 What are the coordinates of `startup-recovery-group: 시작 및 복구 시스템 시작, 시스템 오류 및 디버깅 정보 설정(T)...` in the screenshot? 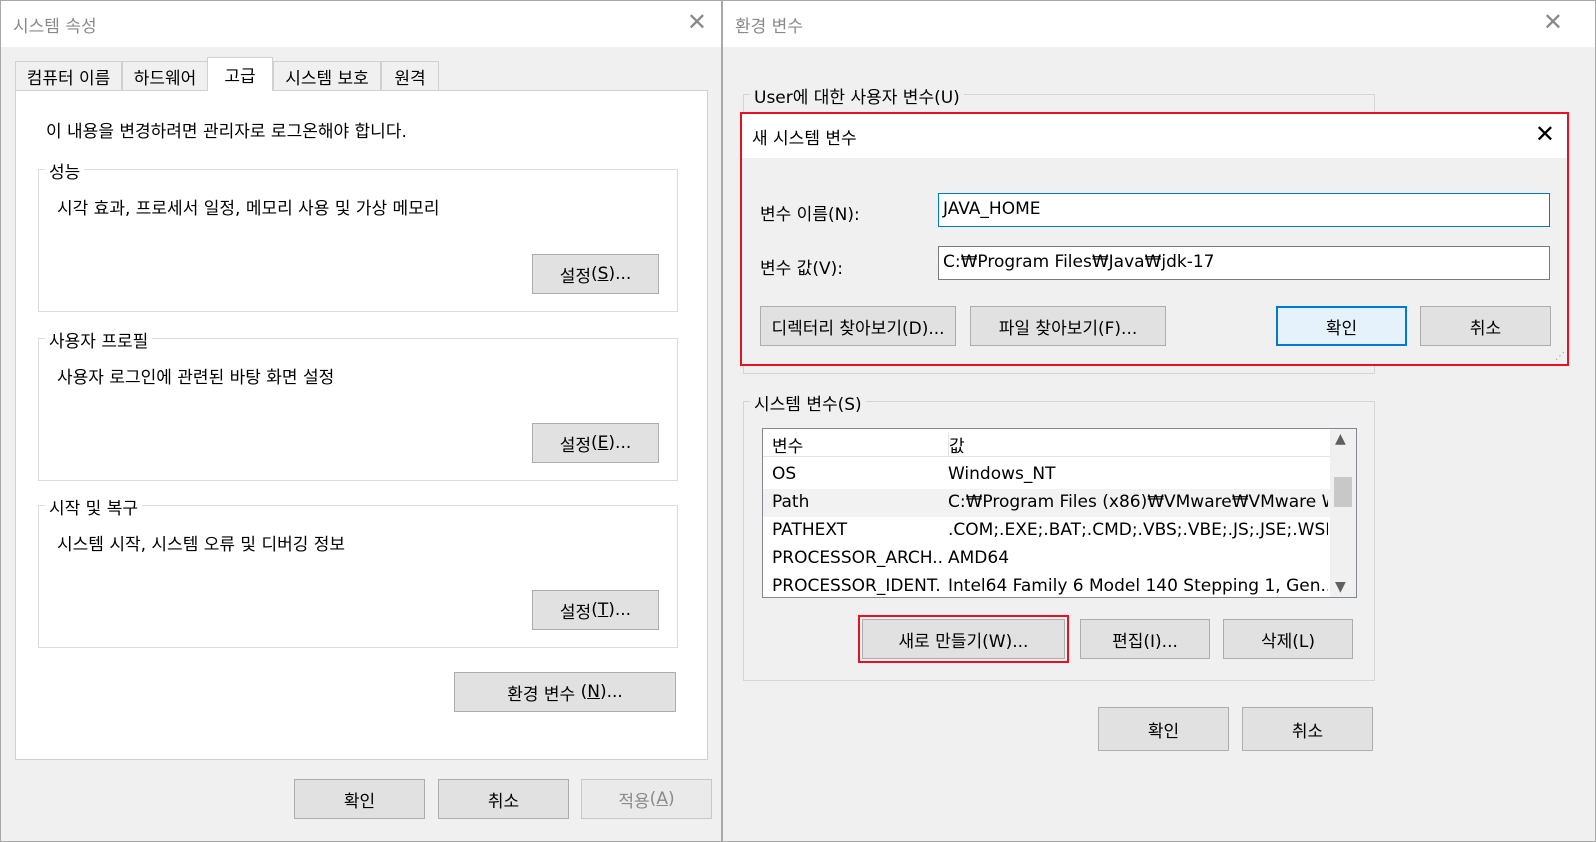 It's located at (358, 571).